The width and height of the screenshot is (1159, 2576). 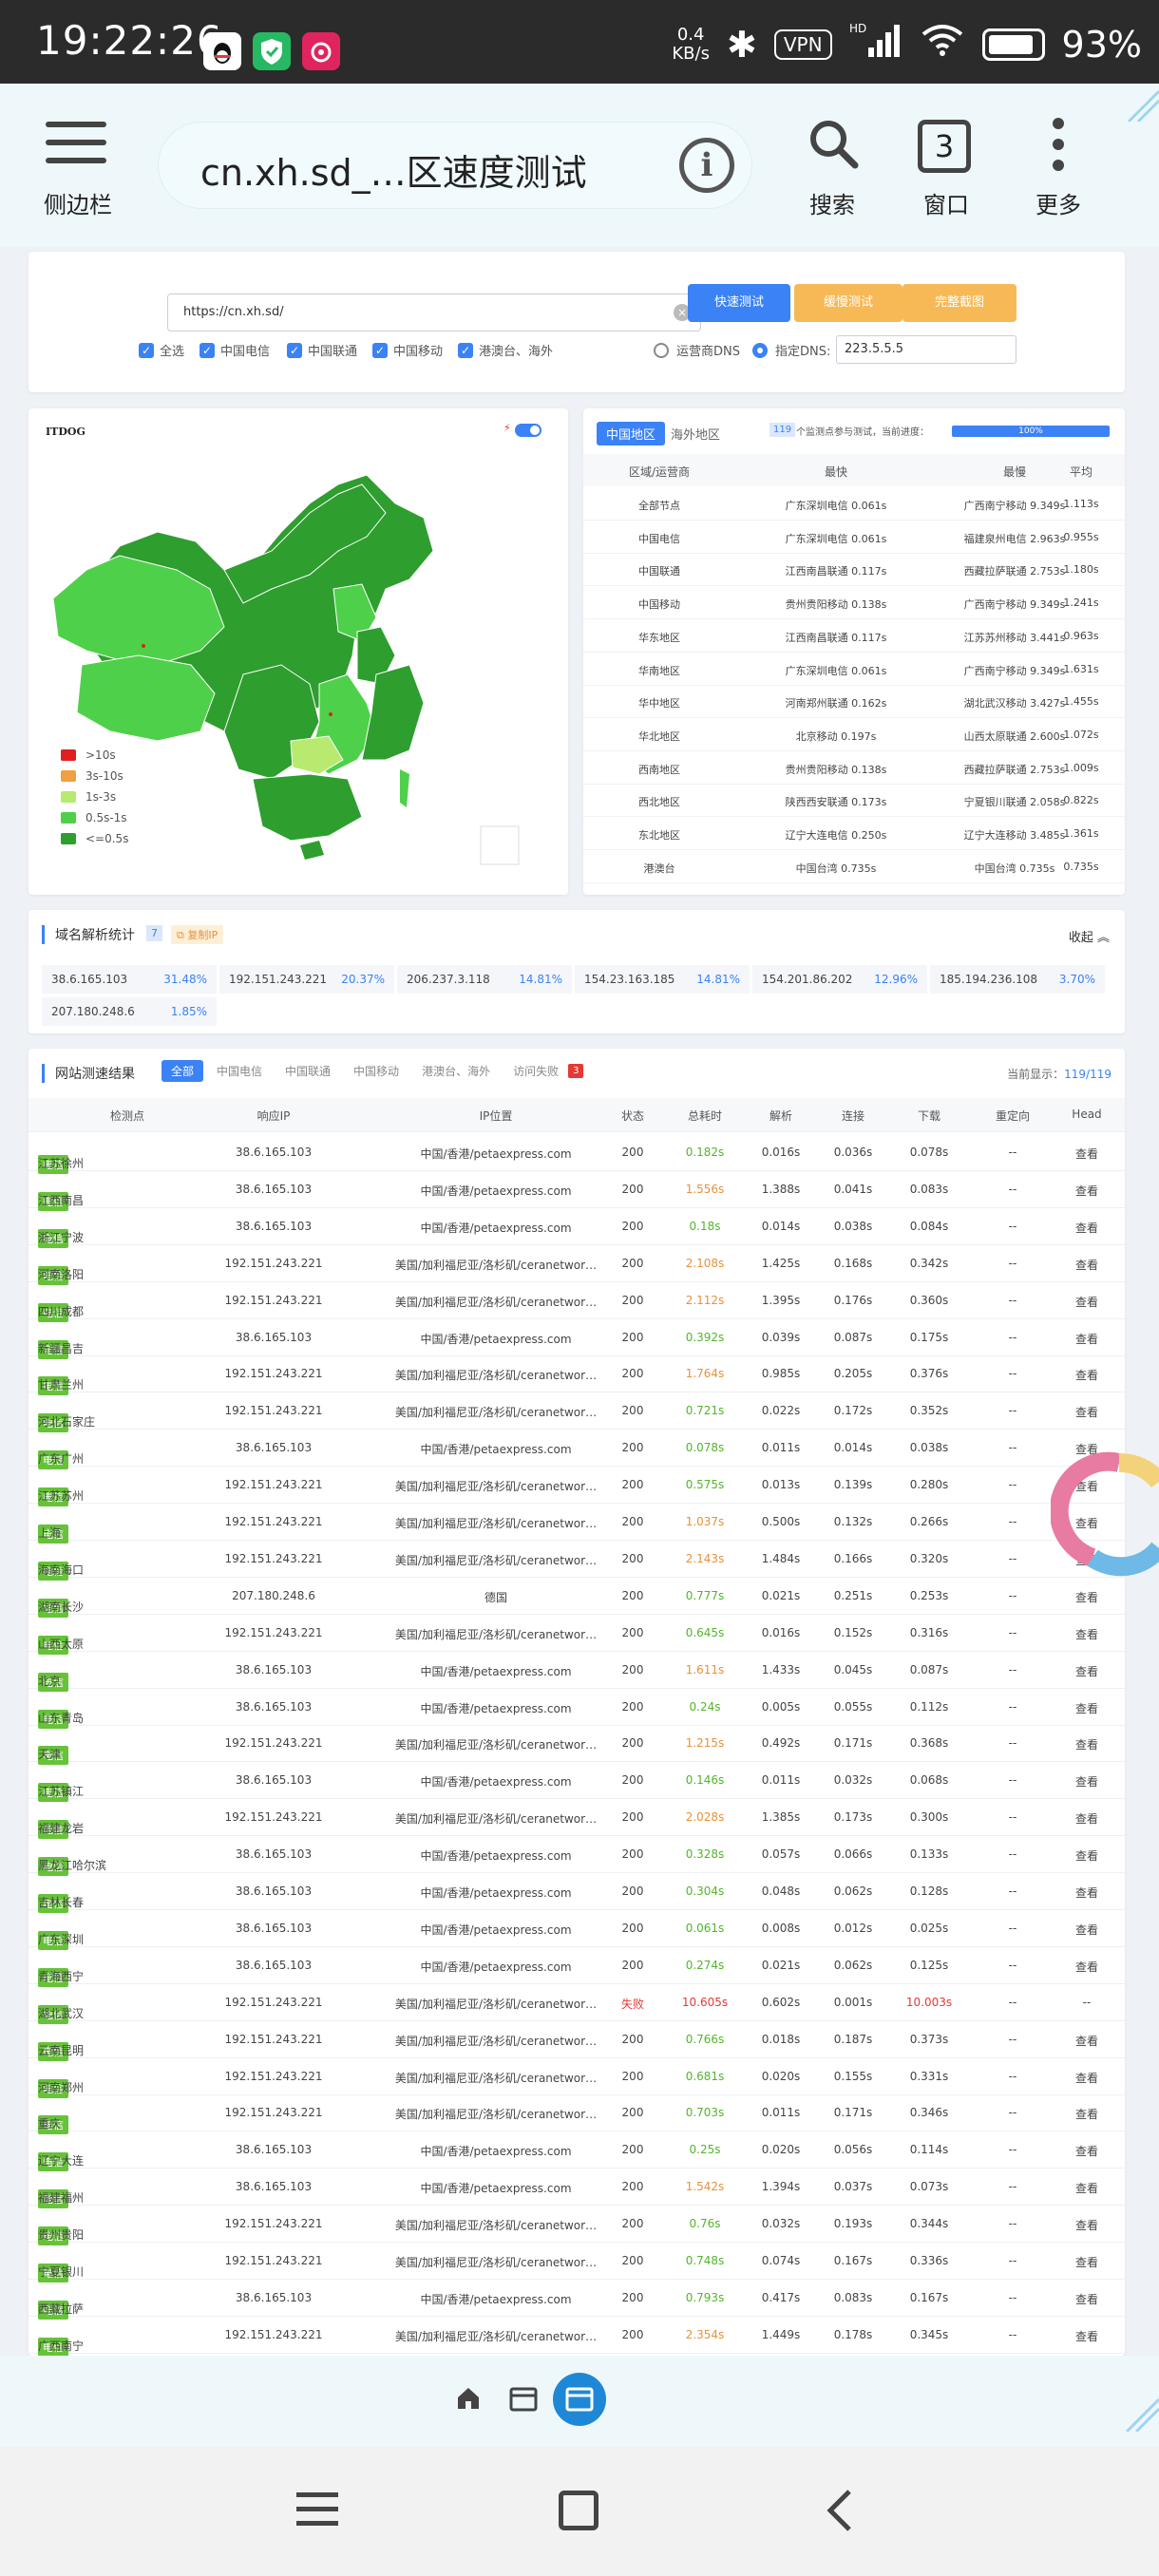 What do you see at coordinates (95, 1074) in the screenshot?
I see `results-title: 网站测速结果` at bounding box center [95, 1074].